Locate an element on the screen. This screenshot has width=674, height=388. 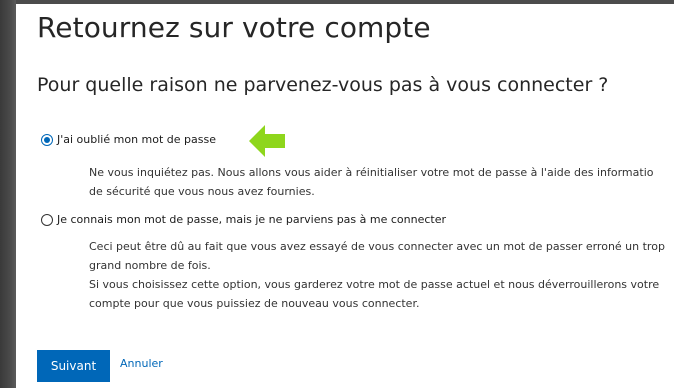
page-title: Retournez sur votre compte is located at coordinates (234, 27).